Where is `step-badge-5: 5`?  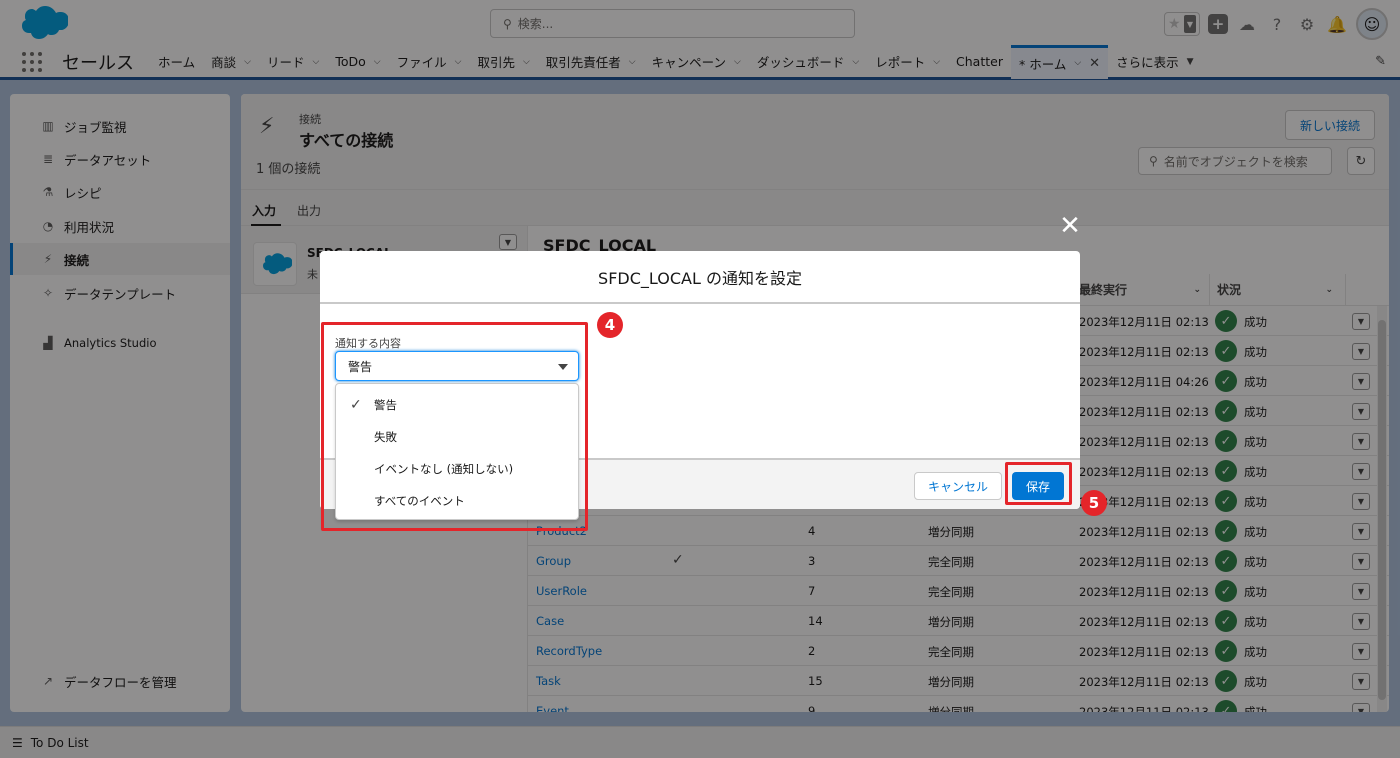
step-badge-5: 5 is located at coordinates (1094, 503).